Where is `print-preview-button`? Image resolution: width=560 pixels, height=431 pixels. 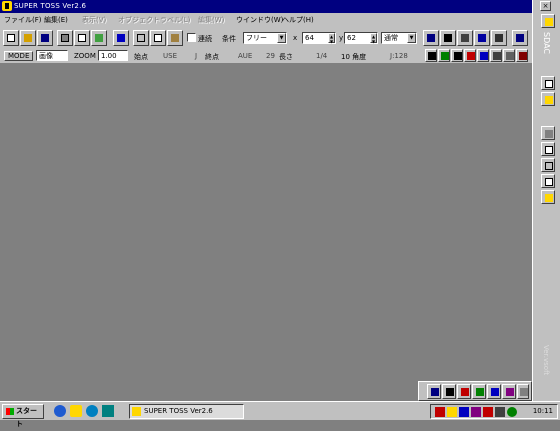
print-preview-button is located at coordinates (82, 38).